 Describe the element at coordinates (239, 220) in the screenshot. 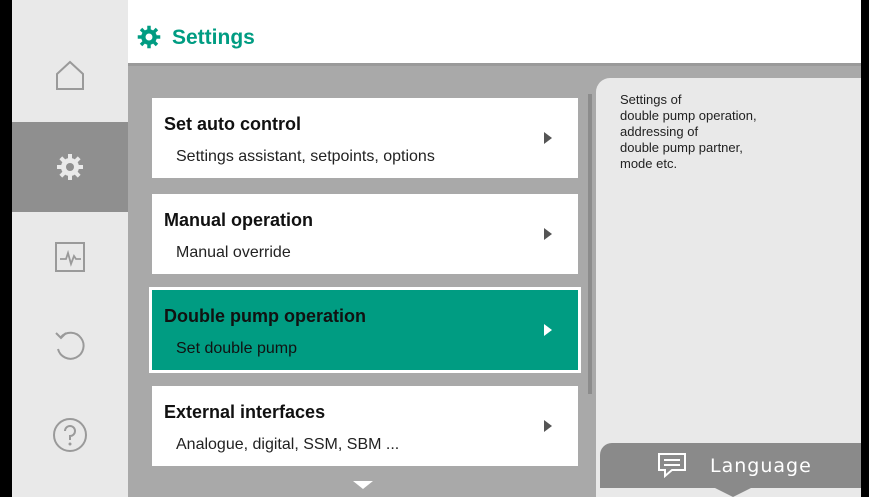

I see `menu-item-title: Manual operation` at that location.